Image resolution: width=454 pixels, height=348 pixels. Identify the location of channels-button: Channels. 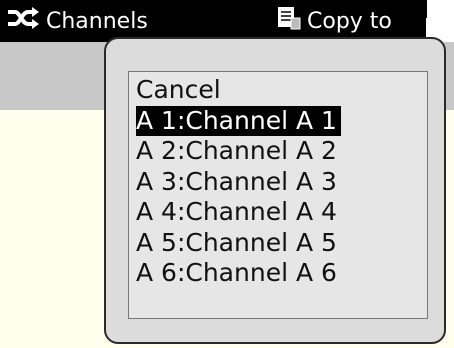
(77, 21).